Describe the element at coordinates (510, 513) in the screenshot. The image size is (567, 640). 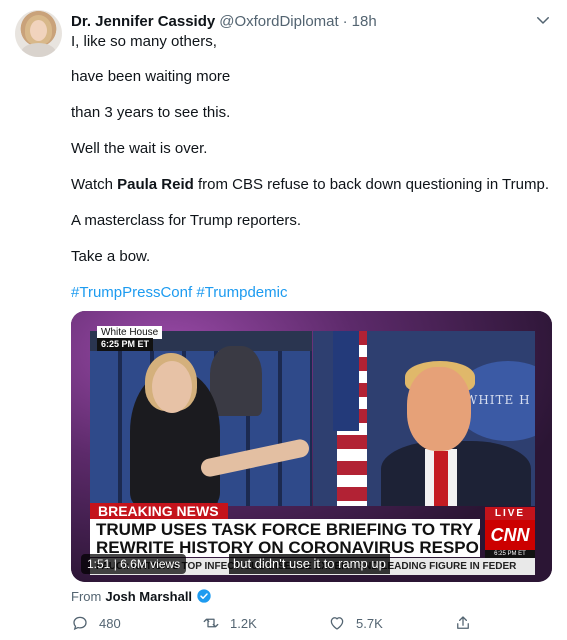
I see `live-badge: LIVE` at that location.